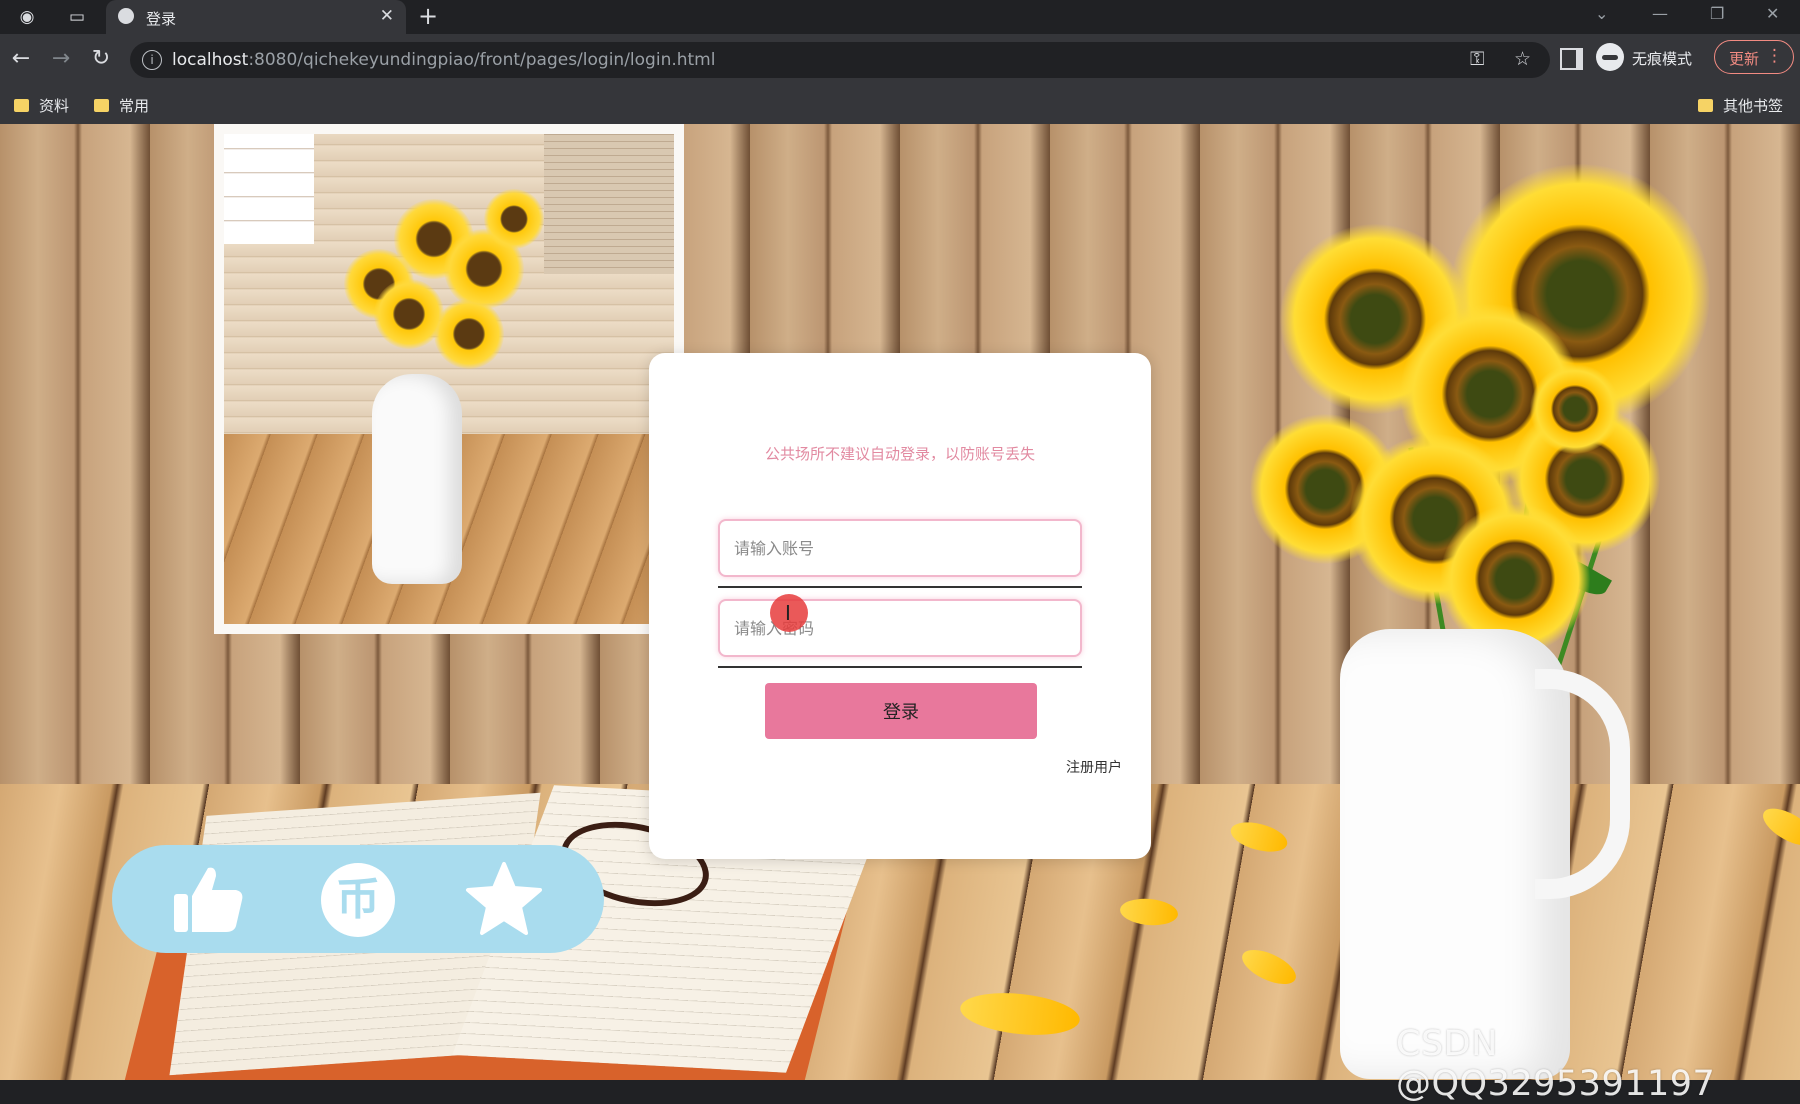  Describe the element at coordinates (1662, 58) in the screenshot. I see `incognito-label: 无痕模式` at that location.